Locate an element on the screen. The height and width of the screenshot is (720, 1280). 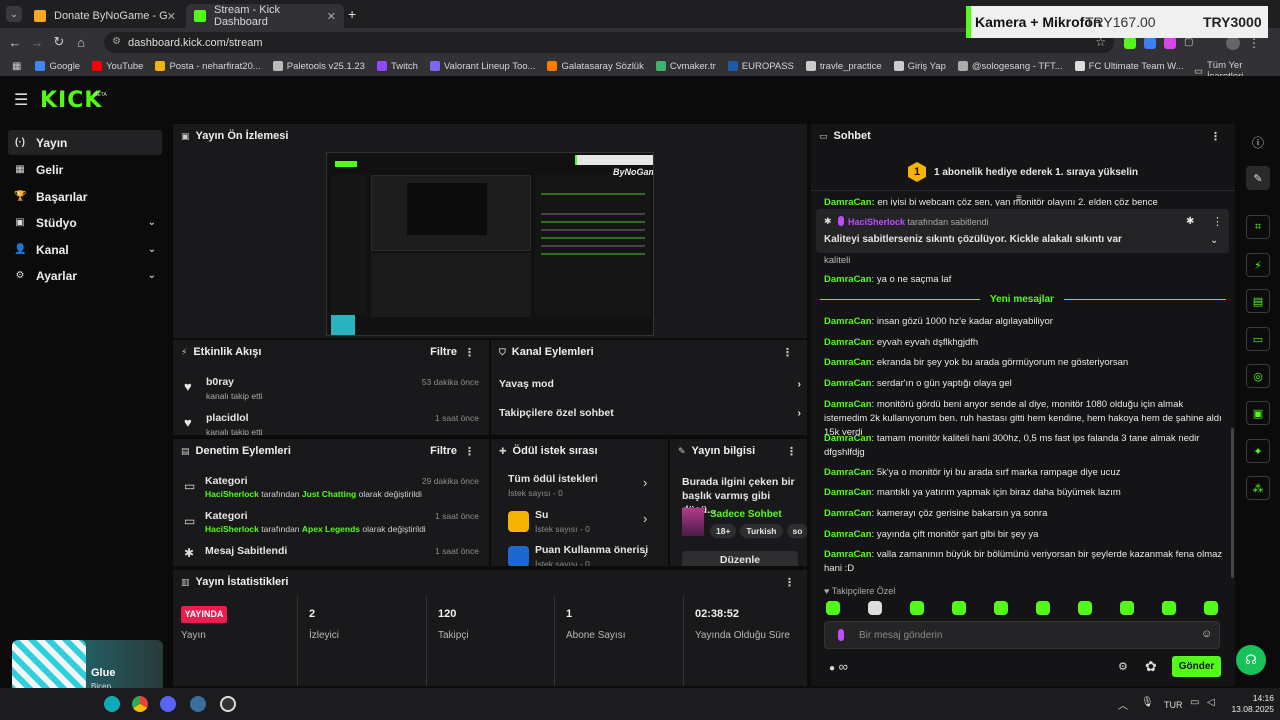
category-name: Sadece Sohbet is located at coordinates (746, 514).